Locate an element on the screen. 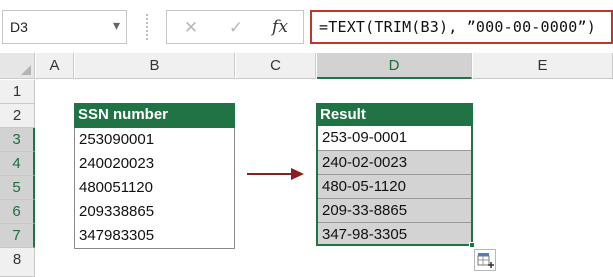  row-header-3: 3 is located at coordinates (17, 140).